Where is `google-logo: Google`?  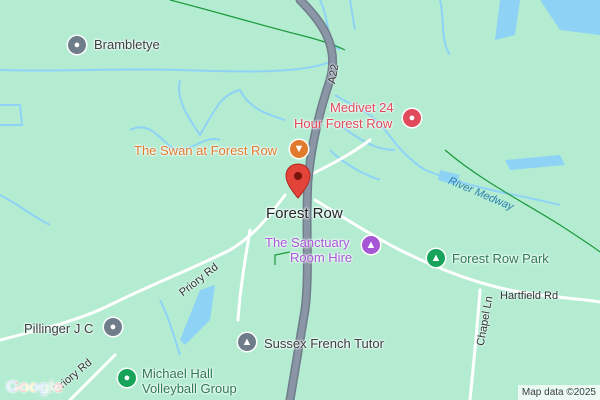 google-logo: Google is located at coordinates (34, 387).